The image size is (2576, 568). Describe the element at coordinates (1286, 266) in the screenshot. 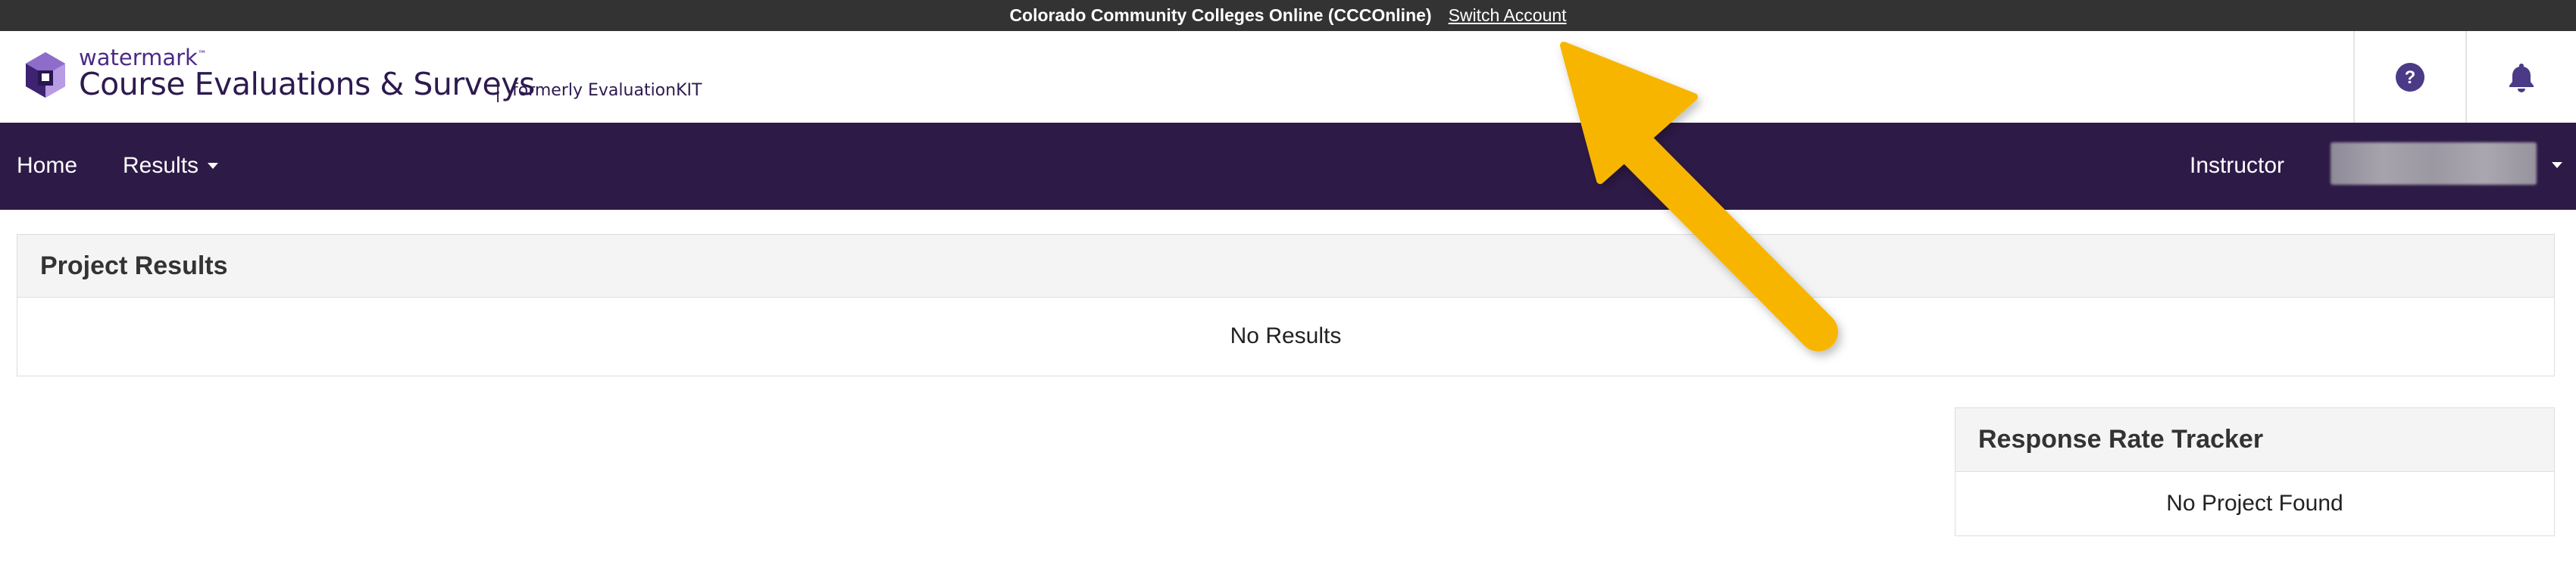

I see `panel-title: Project Results` at that location.